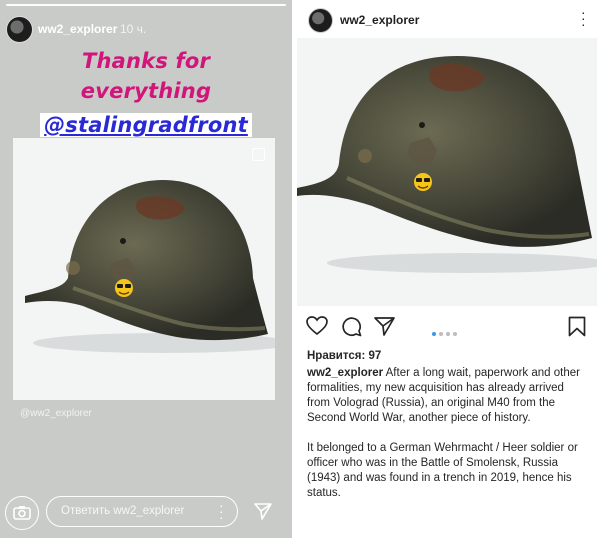 The width and height of the screenshot is (597, 538). What do you see at coordinates (384, 326) in the screenshot?
I see `share-icon` at bounding box center [384, 326].